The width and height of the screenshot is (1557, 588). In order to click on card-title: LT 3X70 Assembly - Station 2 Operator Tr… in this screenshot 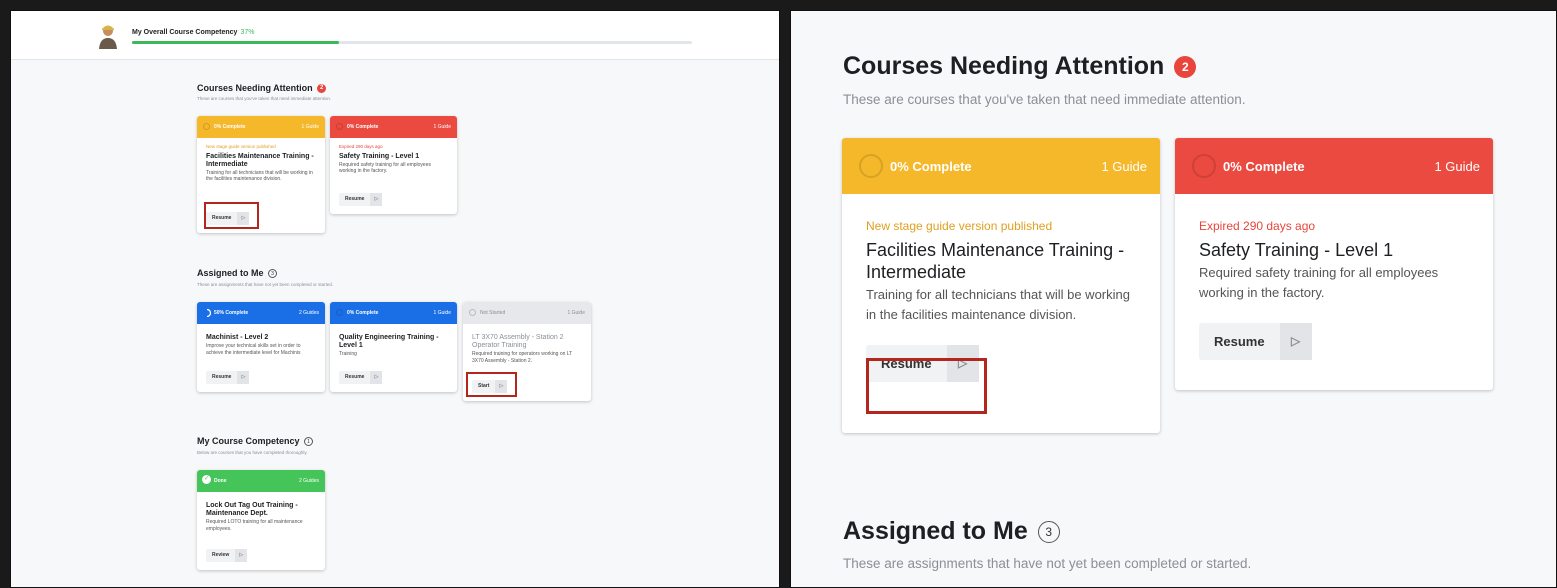, I will do `click(518, 341)`.